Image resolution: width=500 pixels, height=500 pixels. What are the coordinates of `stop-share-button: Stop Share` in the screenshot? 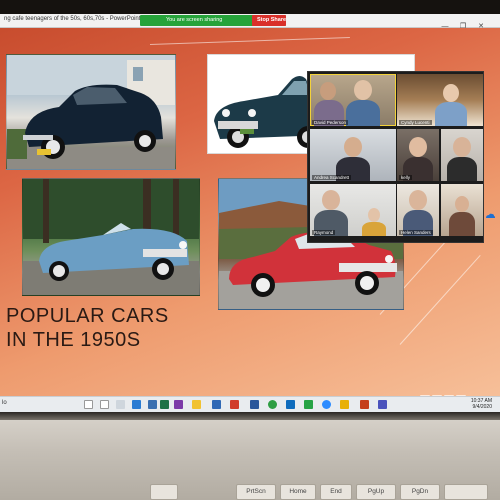 It's located at (269, 20).